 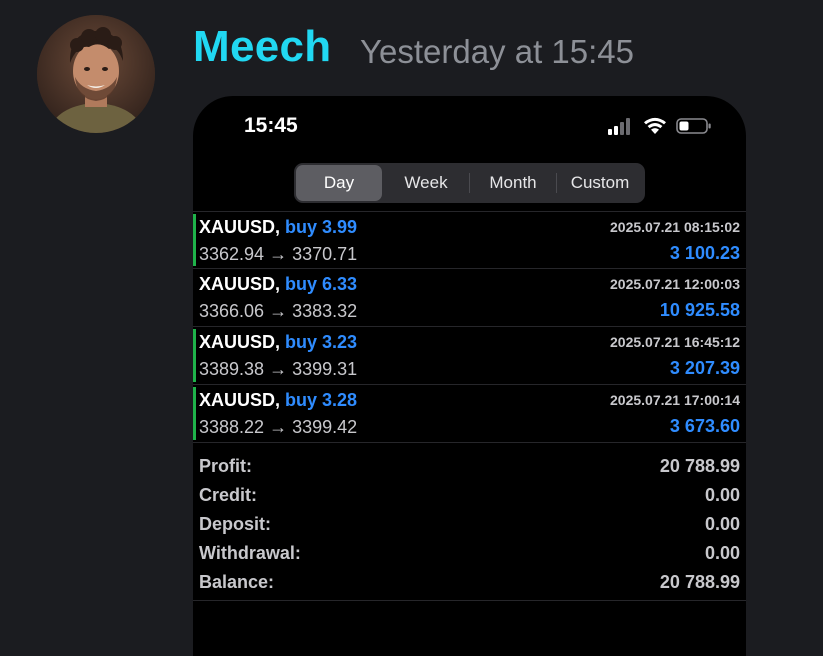 What do you see at coordinates (469, 497) in the screenshot?
I see `summary-credit-row: Credit: 0.00` at bounding box center [469, 497].